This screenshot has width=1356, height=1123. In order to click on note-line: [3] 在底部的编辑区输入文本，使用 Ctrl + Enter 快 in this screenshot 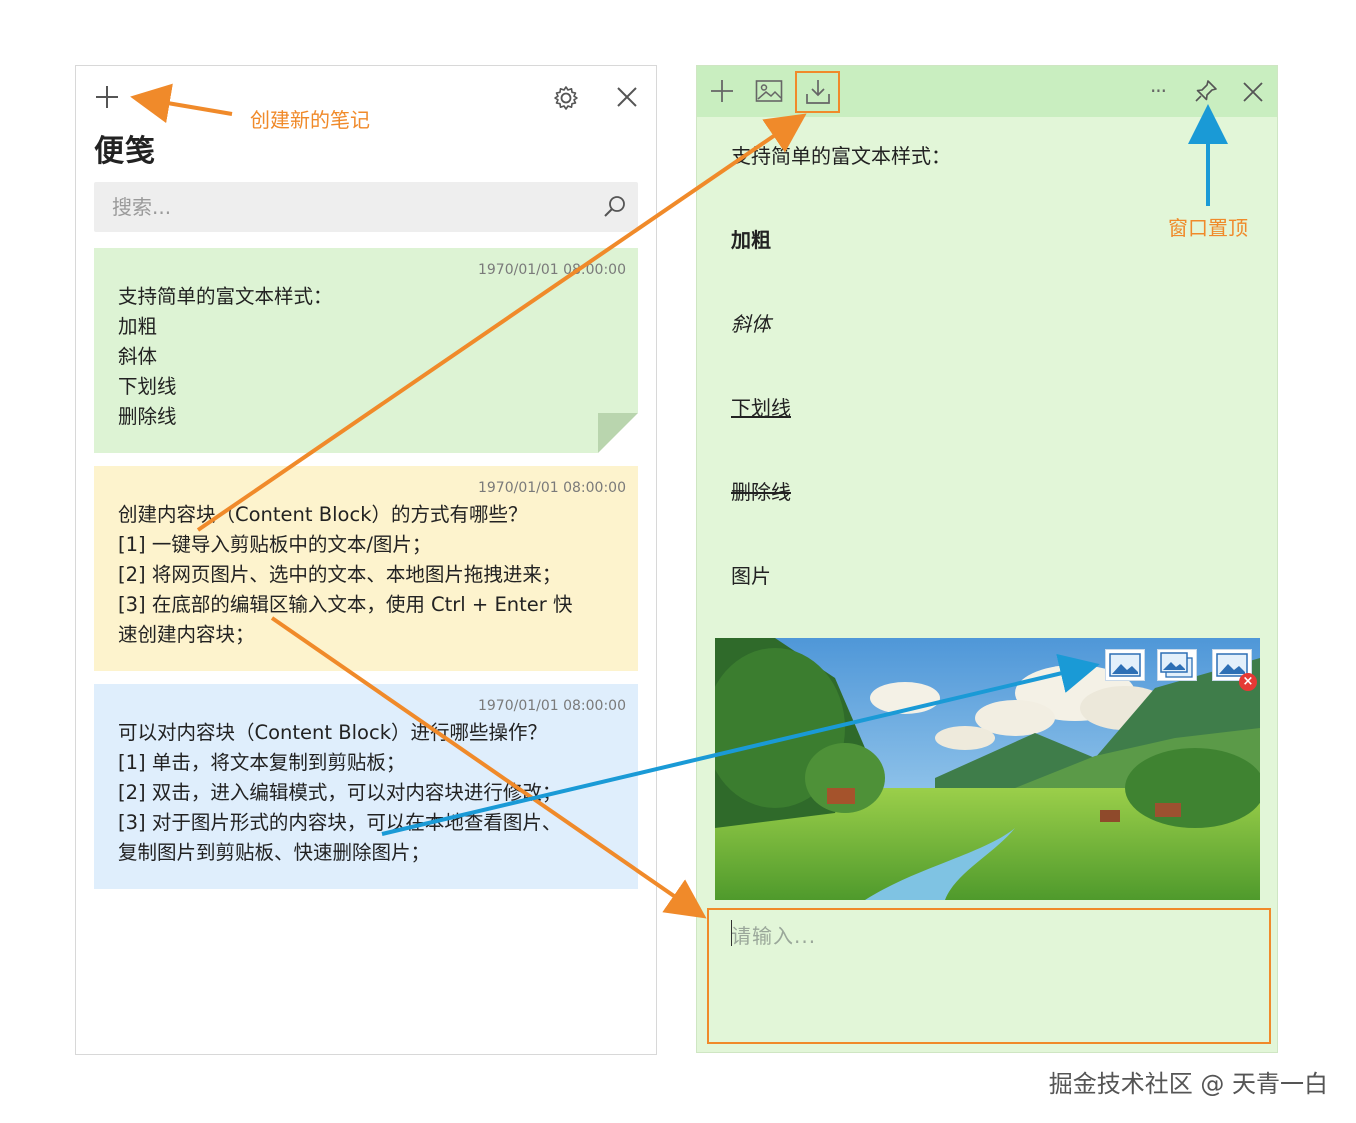, I will do `click(345, 604)`.